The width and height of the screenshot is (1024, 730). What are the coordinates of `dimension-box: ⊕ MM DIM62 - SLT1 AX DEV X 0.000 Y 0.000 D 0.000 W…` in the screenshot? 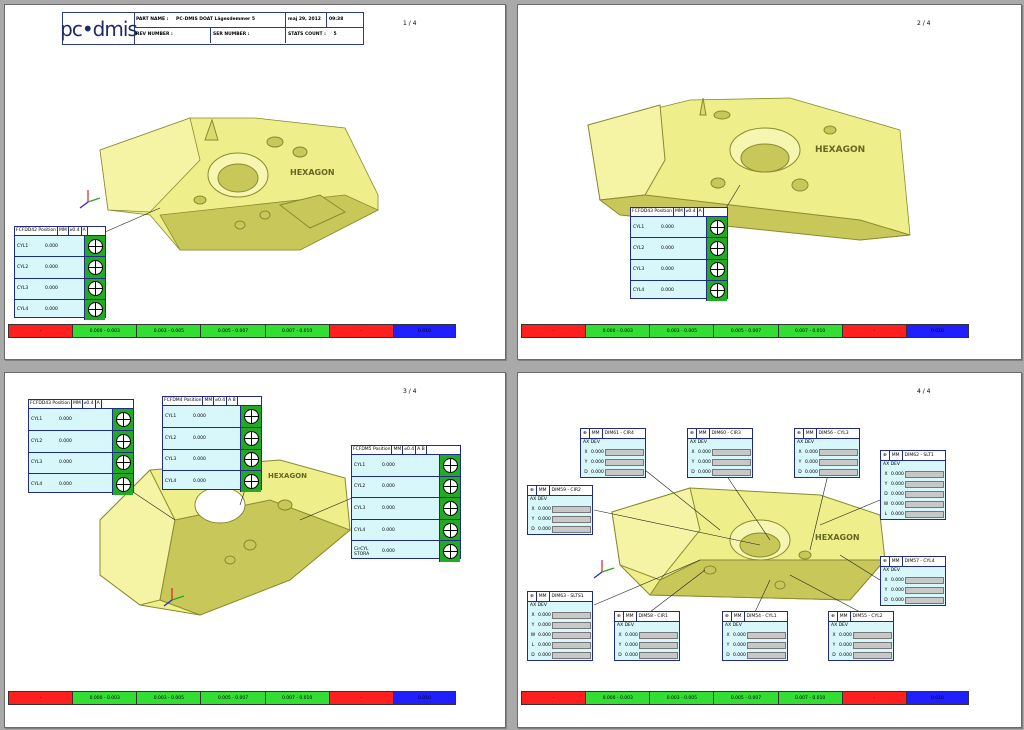 It's located at (913, 485).